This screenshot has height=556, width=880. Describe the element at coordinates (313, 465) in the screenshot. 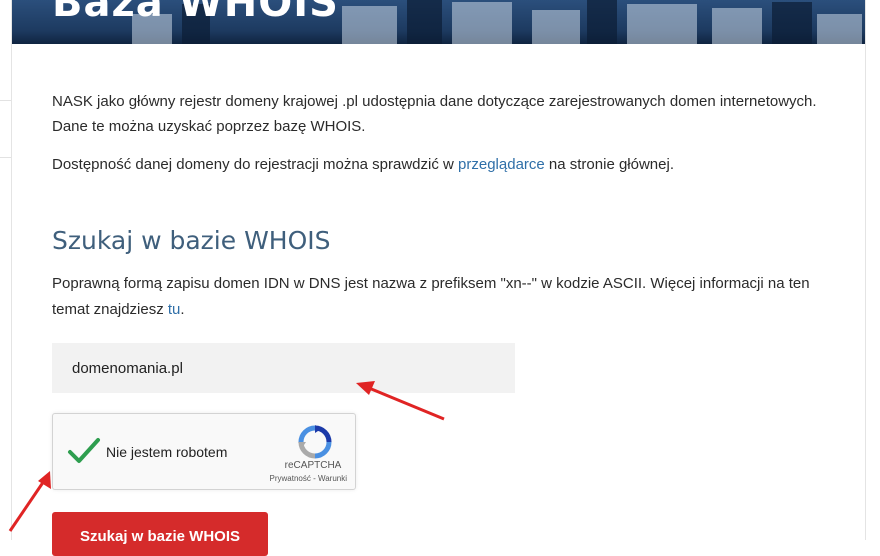

I see `recaptcha-brand: reCAPTCHA` at that location.